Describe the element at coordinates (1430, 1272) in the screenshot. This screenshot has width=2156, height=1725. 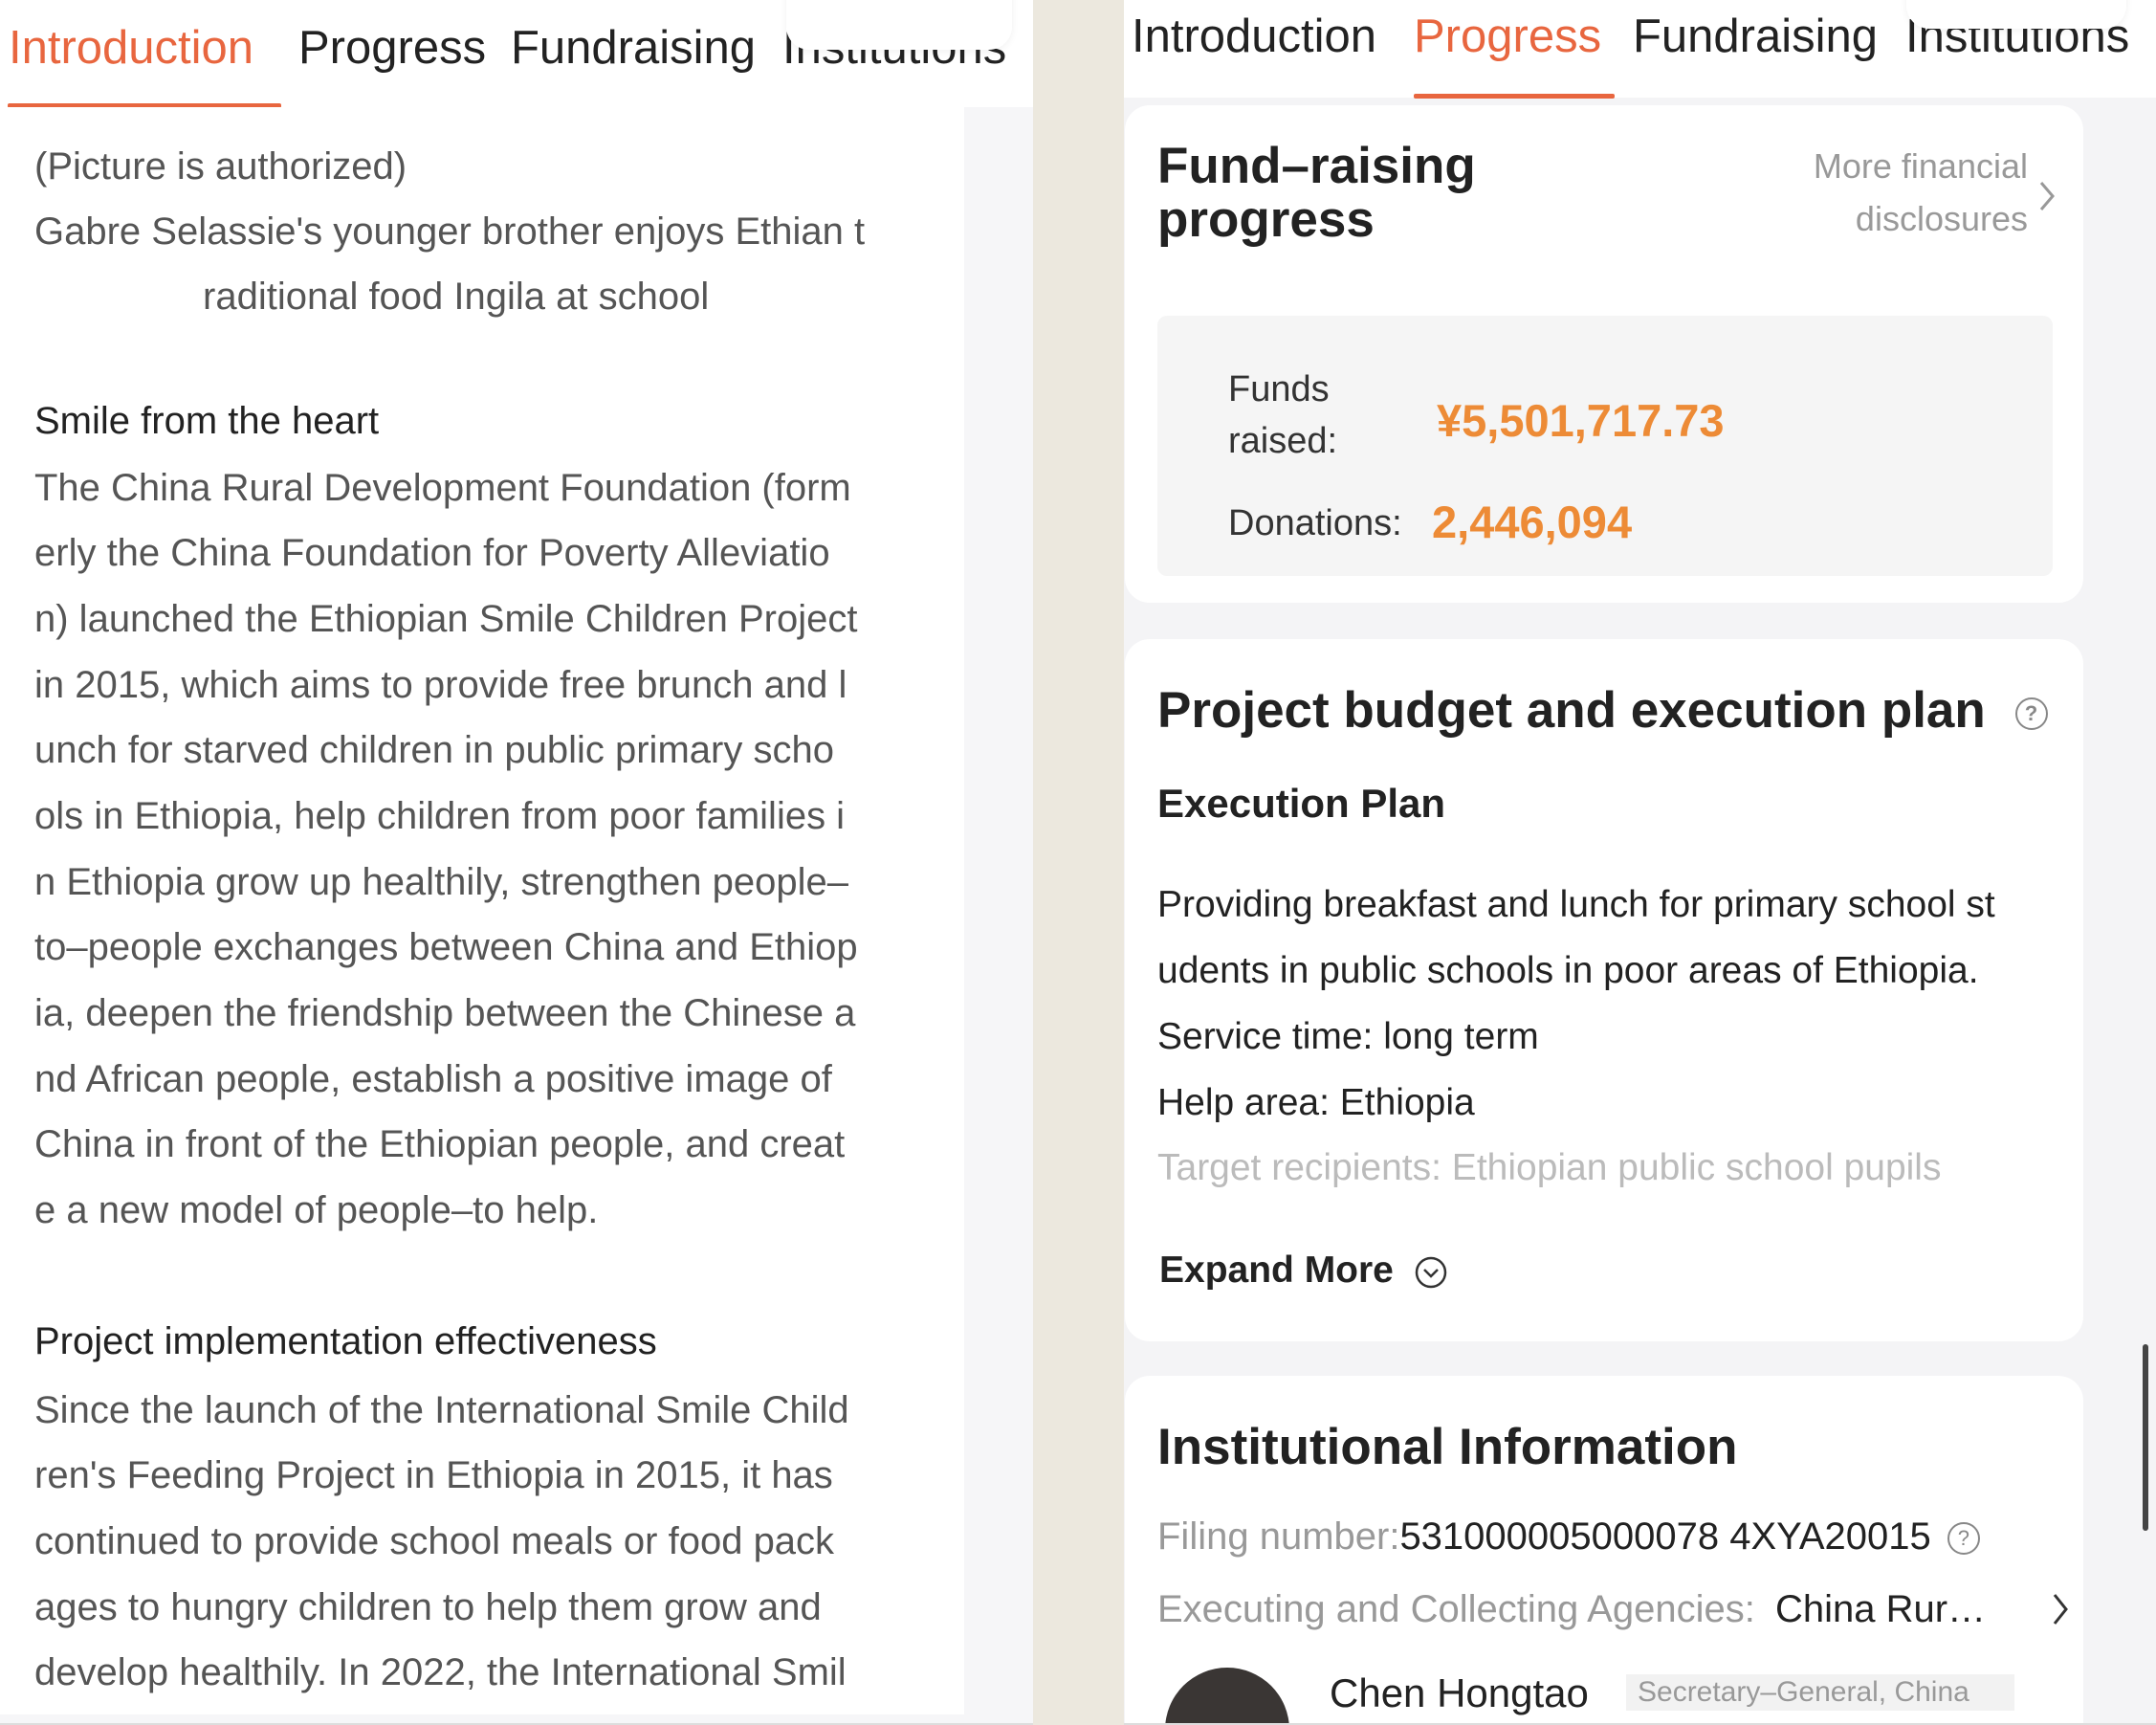
I see `chevron-down-circle-icon` at that location.